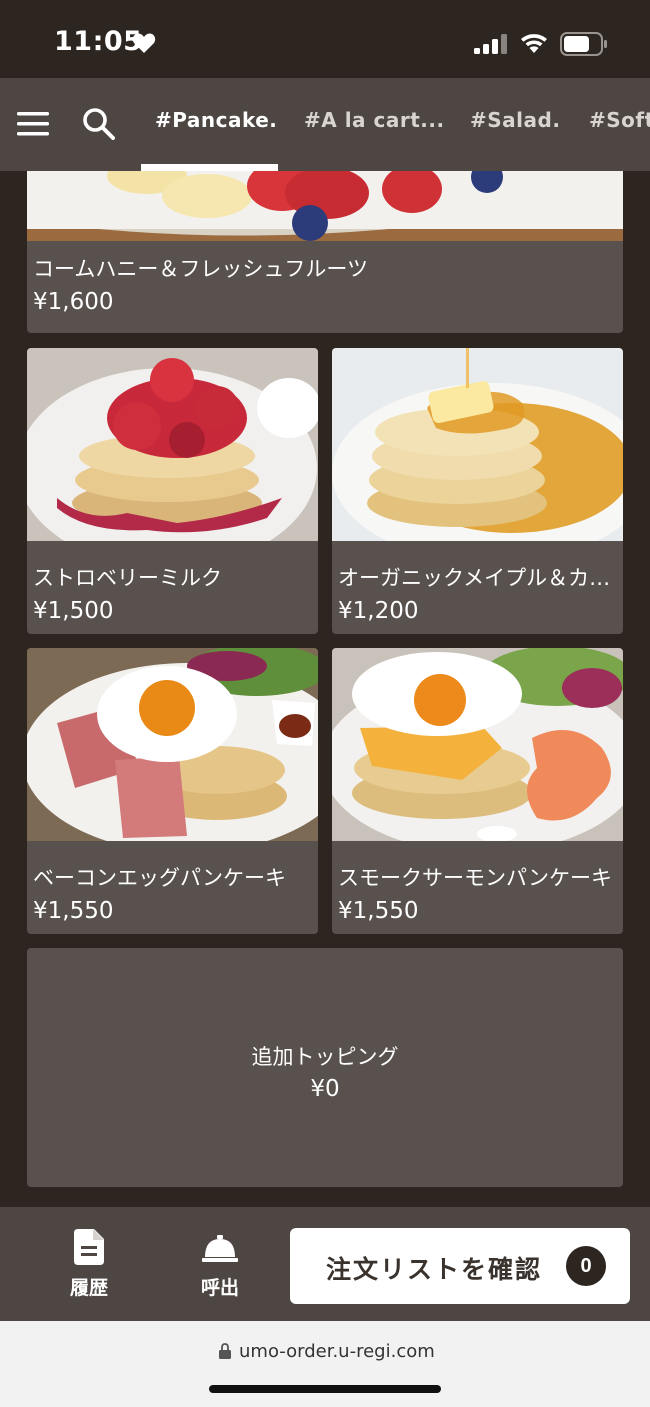 The width and height of the screenshot is (650, 1407). I want to click on heart-icon, so click(144, 43).